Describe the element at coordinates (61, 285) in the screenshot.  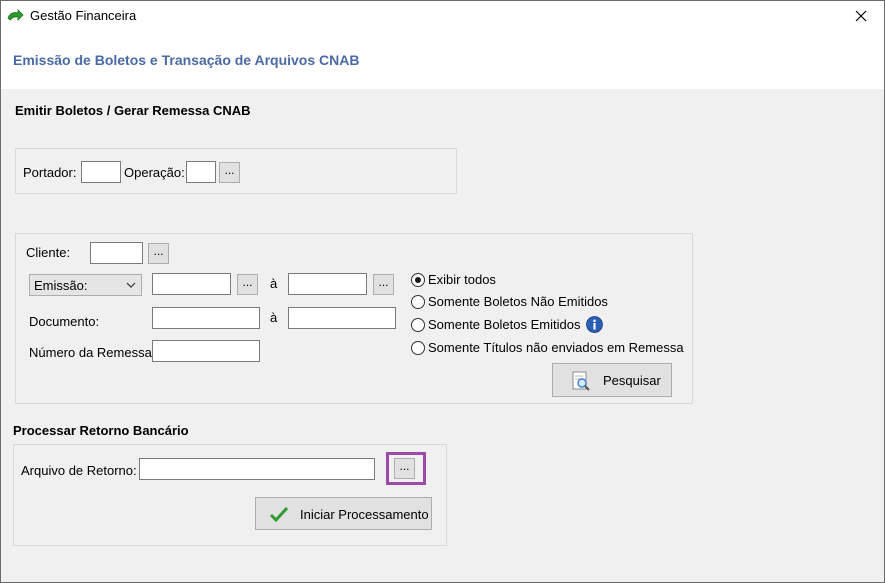
I see `date-type-value: Emissão:` at that location.